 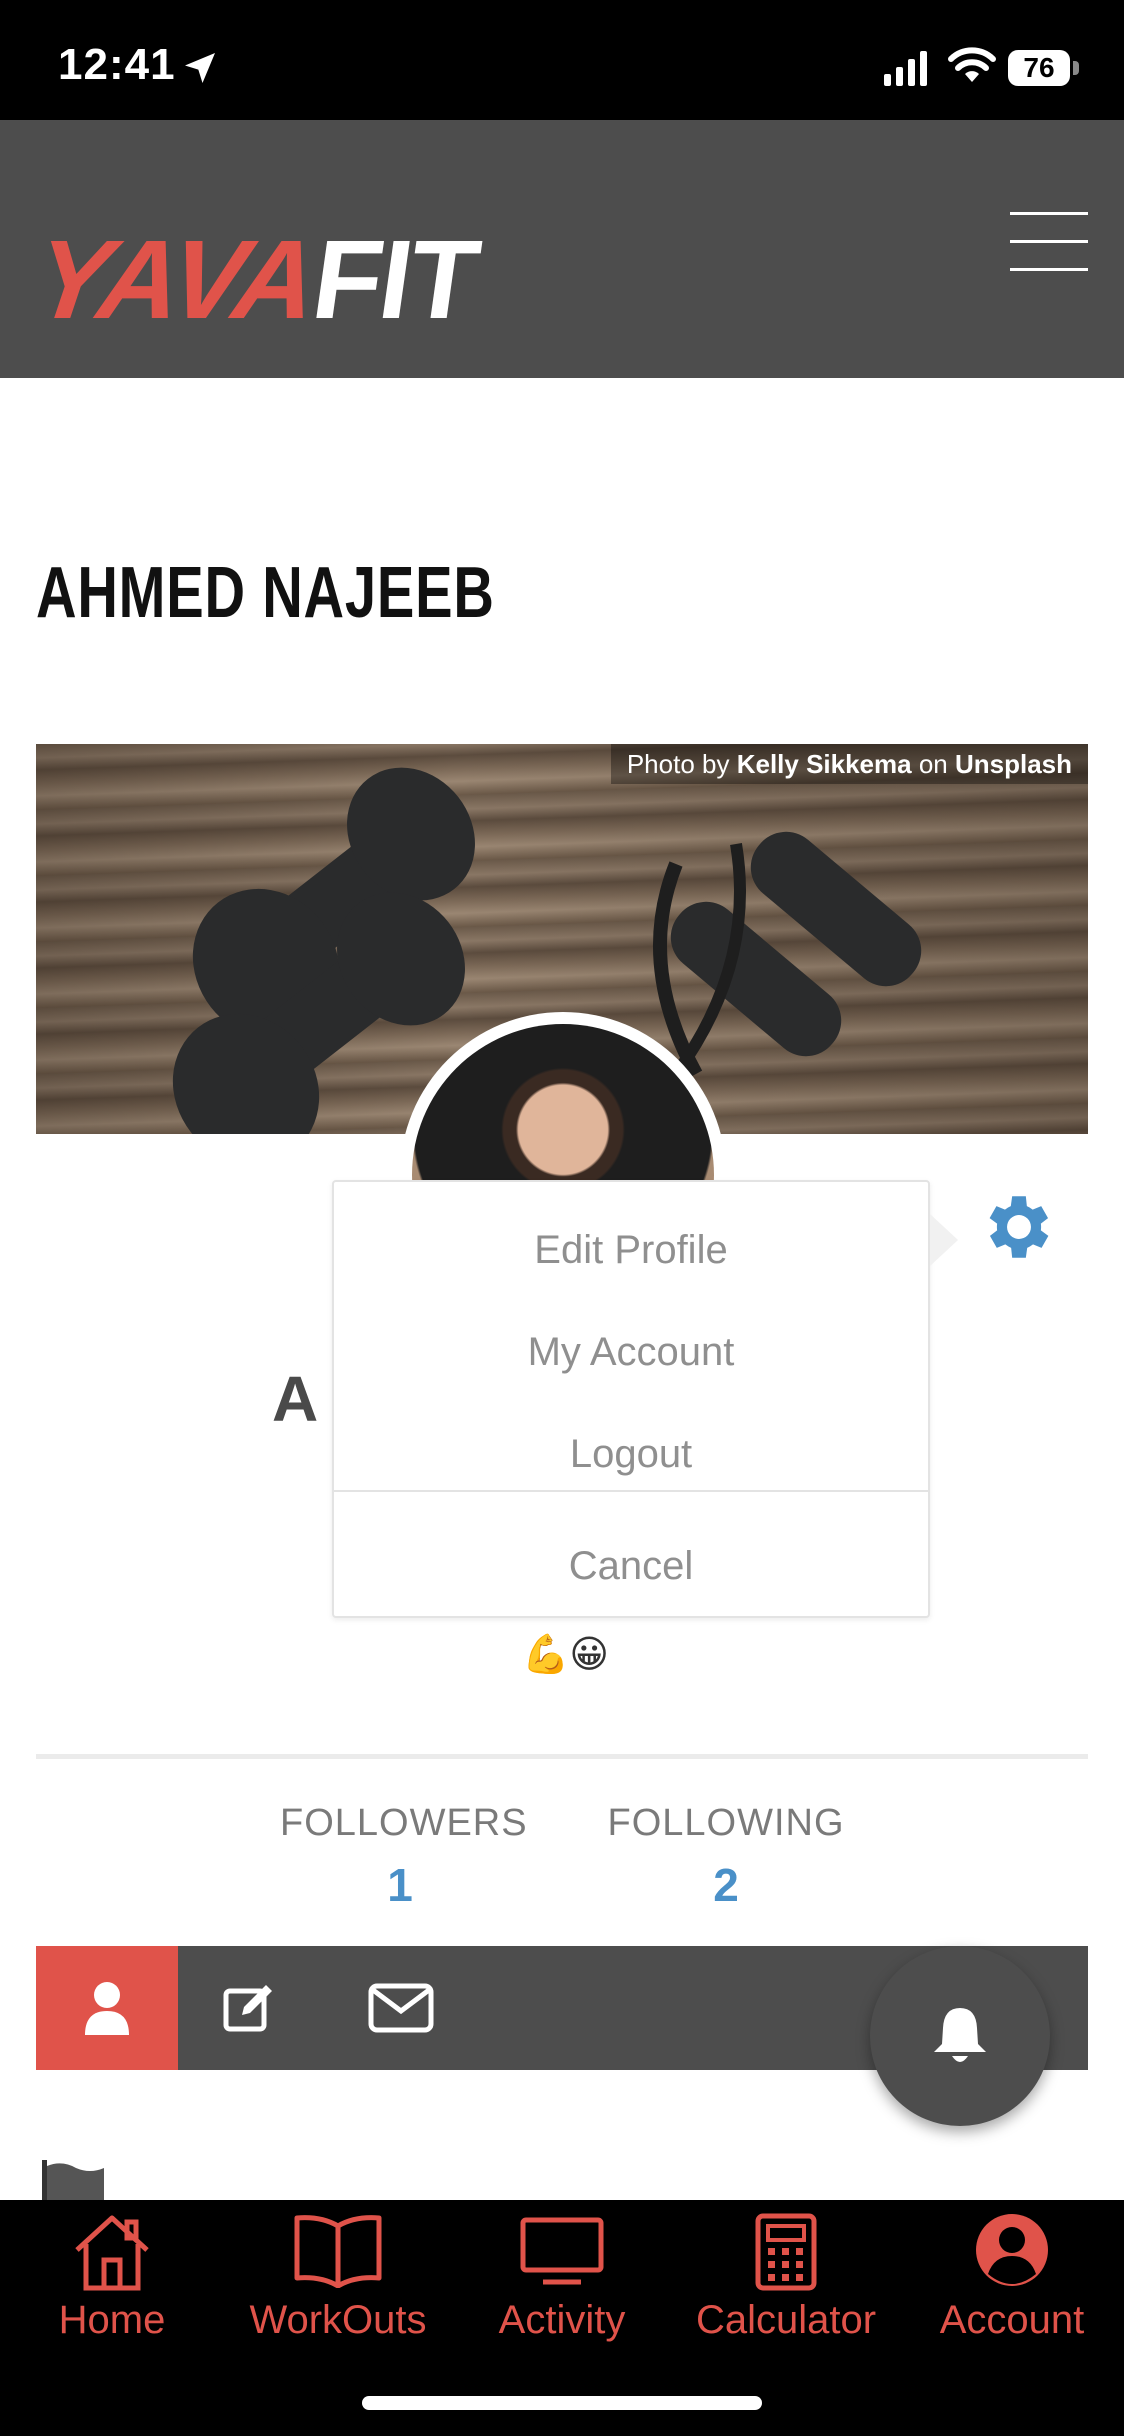 I want to click on nav-activity-label: Activity, so click(x=562, y=2320).